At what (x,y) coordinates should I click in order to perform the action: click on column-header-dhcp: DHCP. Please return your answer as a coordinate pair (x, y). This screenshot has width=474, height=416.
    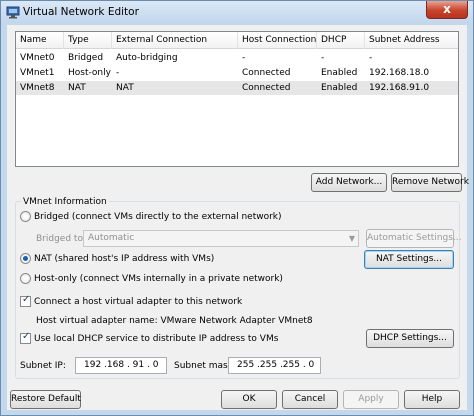
    Looking at the image, I should click on (341, 40).